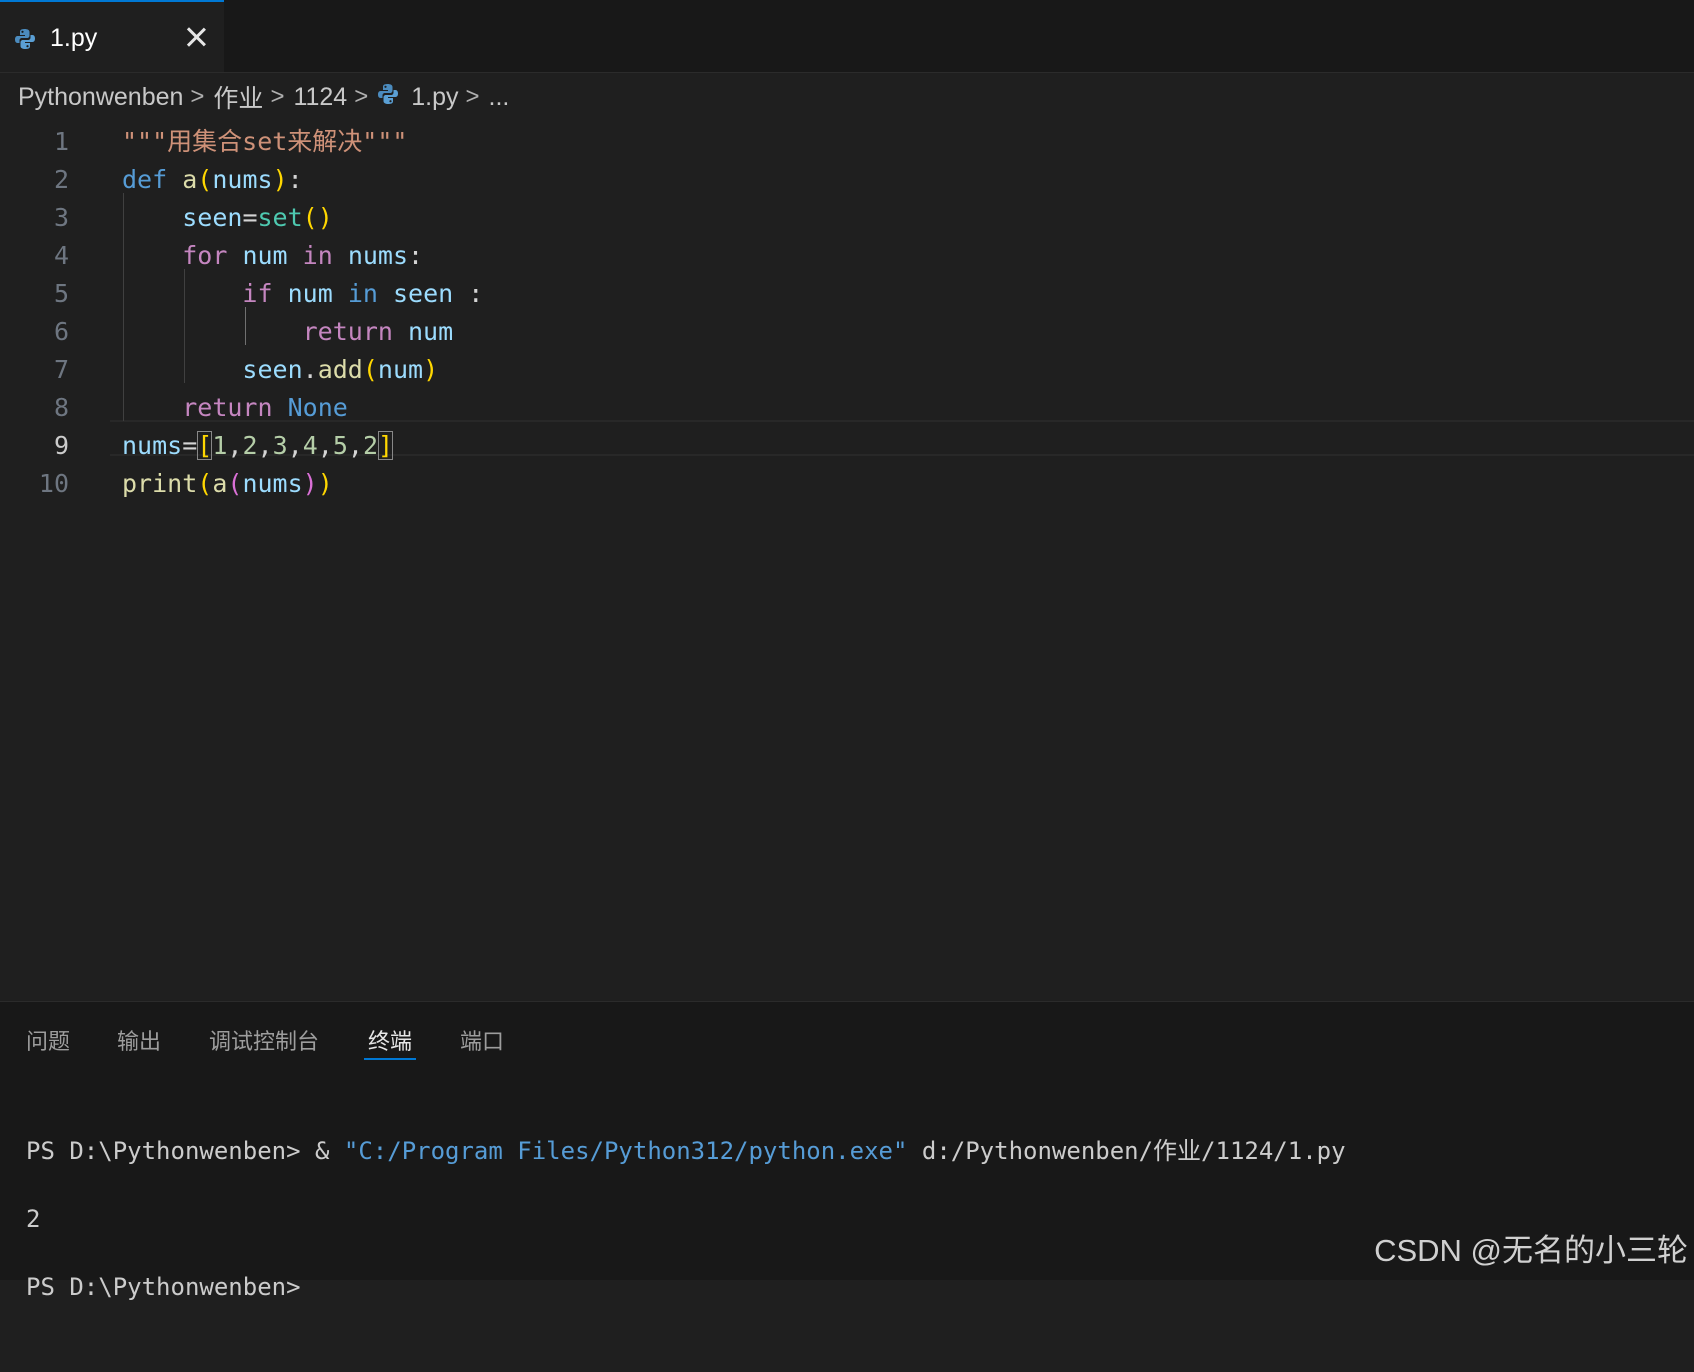 This screenshot has height=1372, width=1694. Describe the element at coordinates (280, 445) in the screenshot. I see `code-token: 3` at that location.